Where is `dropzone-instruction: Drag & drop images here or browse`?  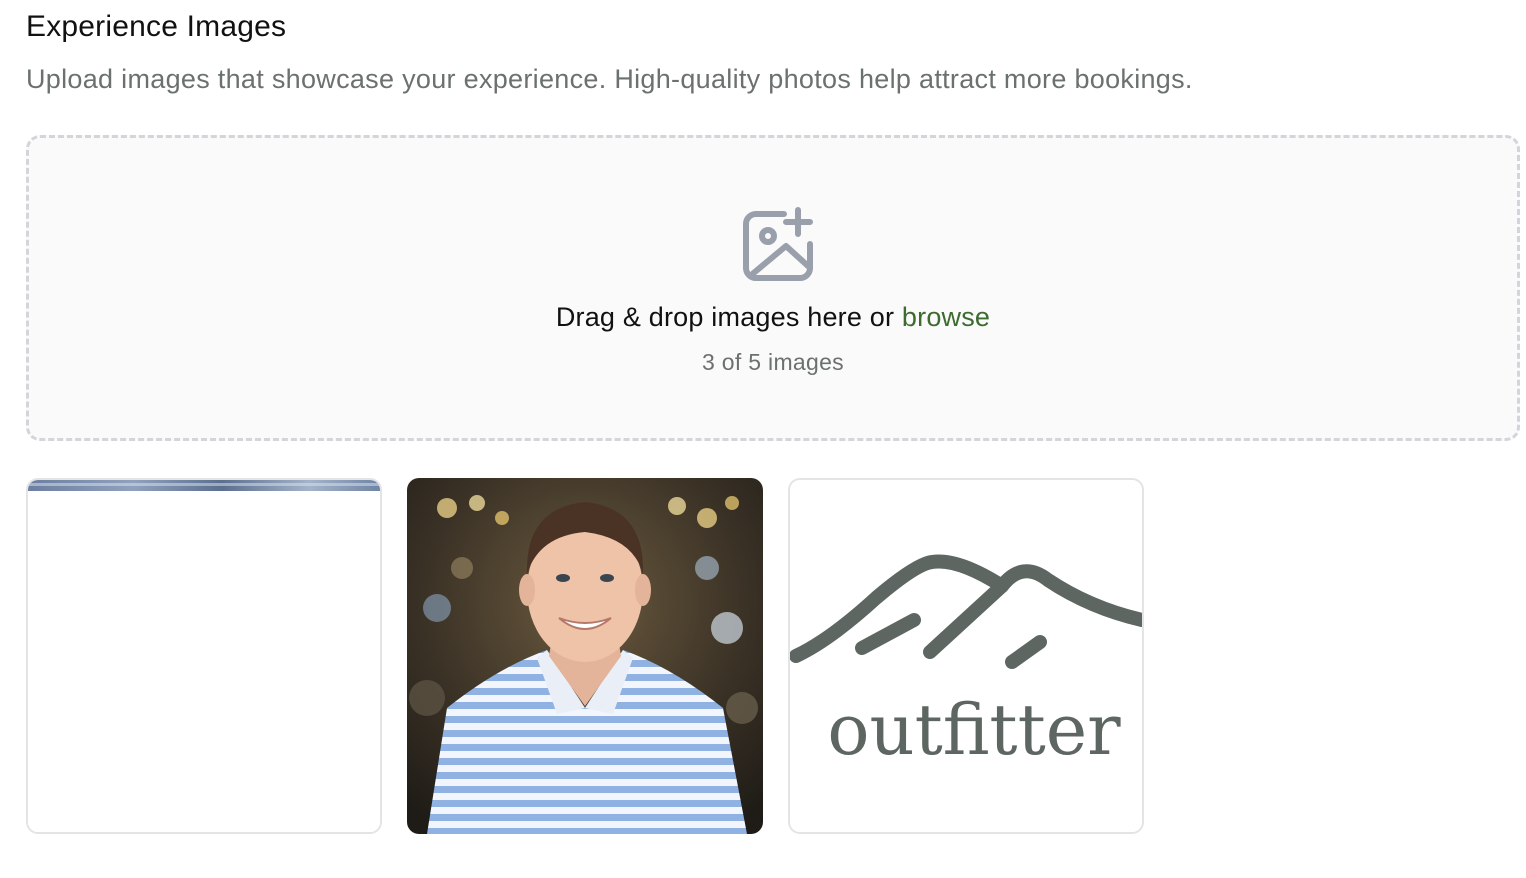
dropzone-instruction: Drag & drop images here or browse is located at coordinates (773, 317).